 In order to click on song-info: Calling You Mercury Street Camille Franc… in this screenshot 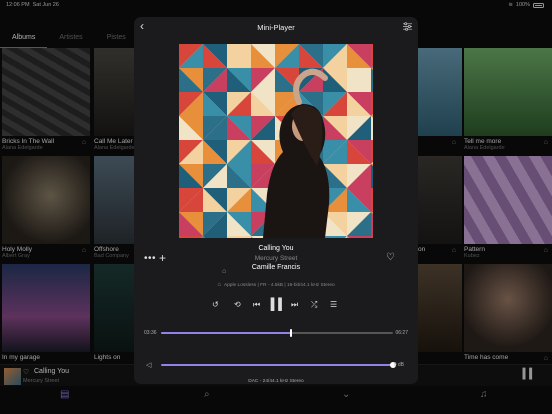, I will do `click(276, 258)`.